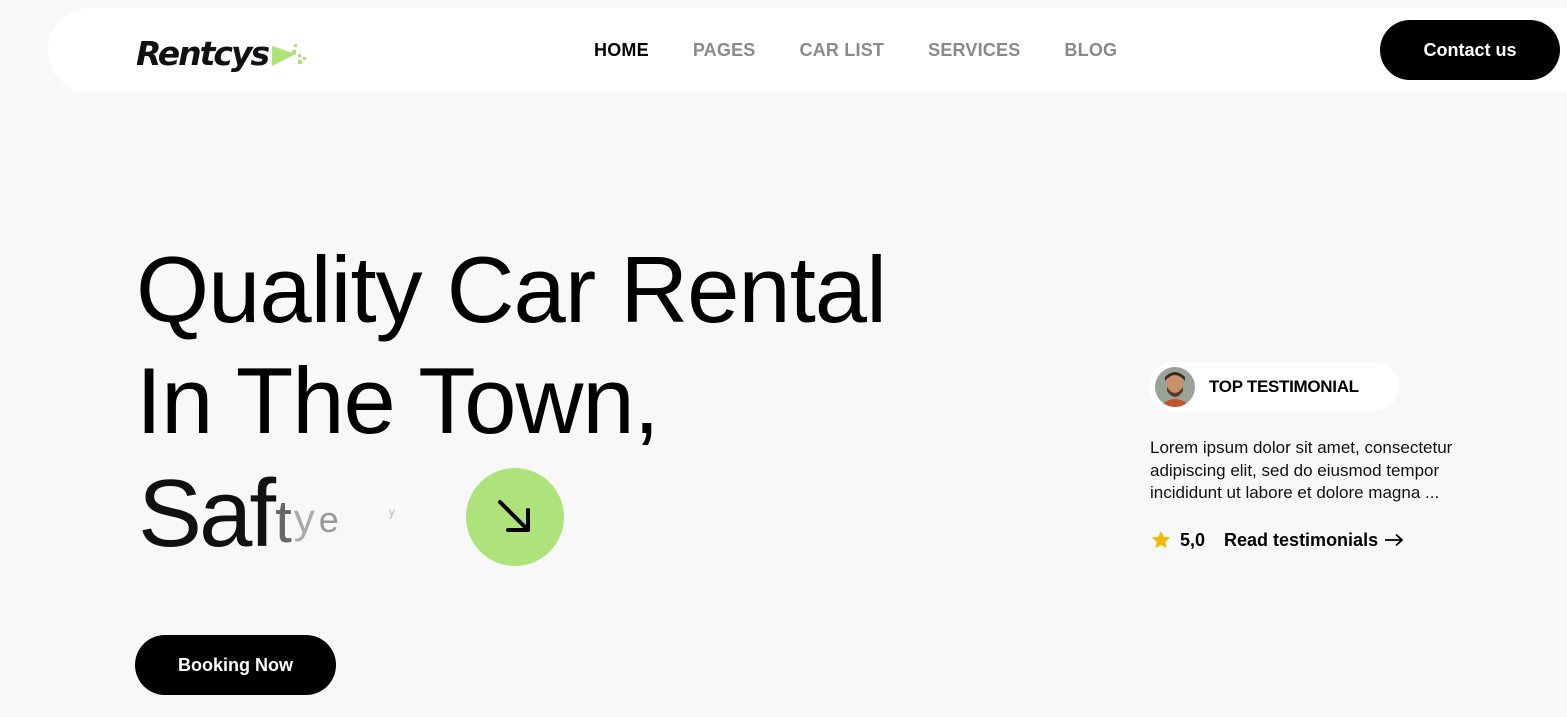  What do you see at coordinates (1175, 386) in the screenshot?
I see `avatar` at bounding box center [1175, 386].